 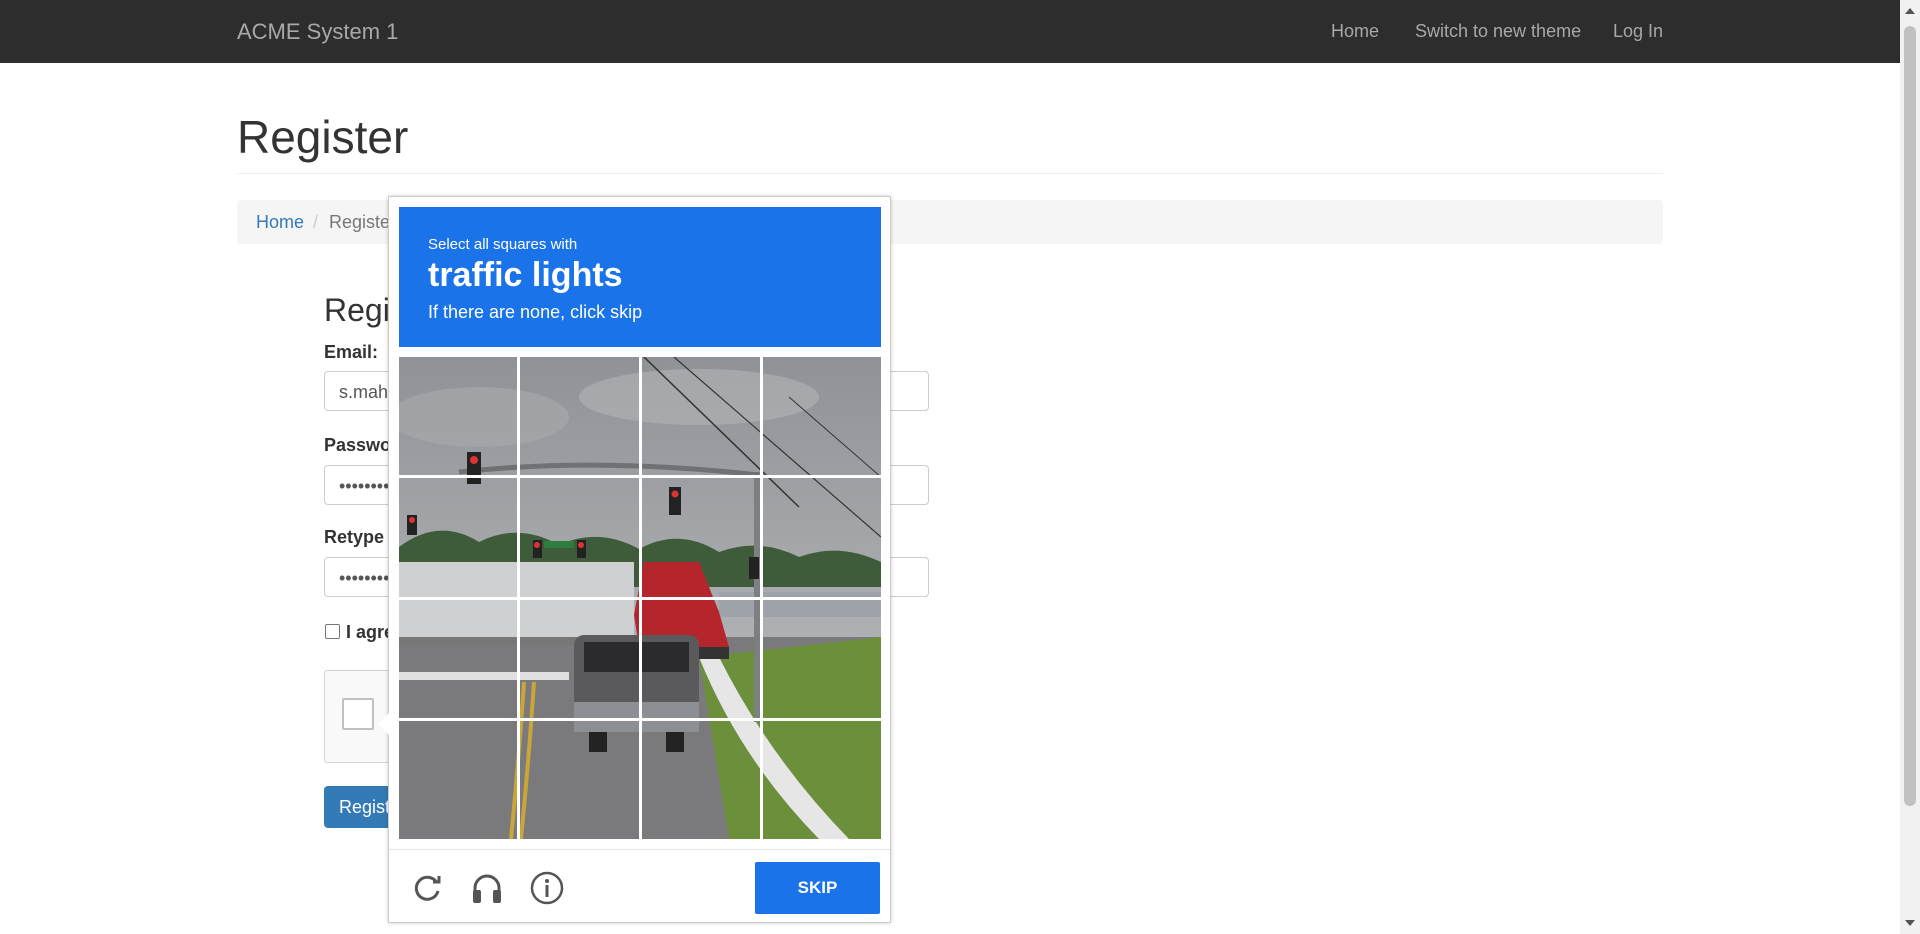 I want to click on retype-password-label: Retype, so click(x=354, y=537).